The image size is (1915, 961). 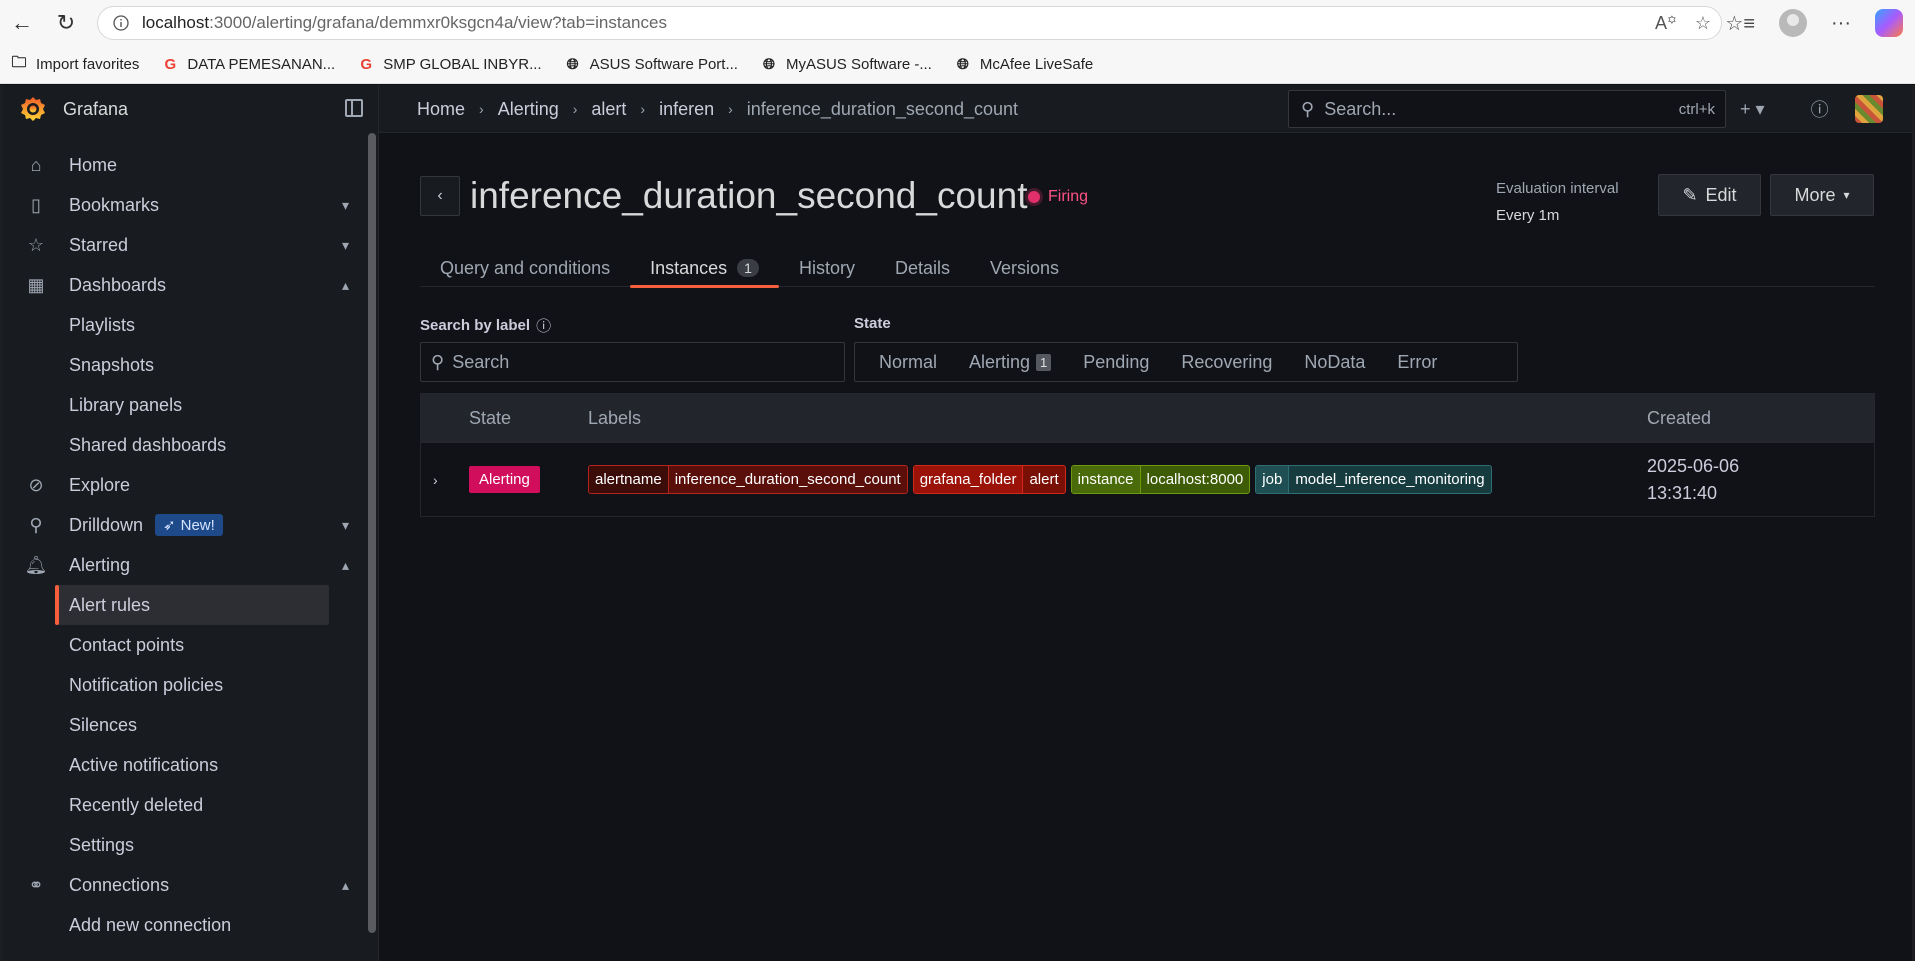 I want to click on edit-button: ✎ Edit, so click(x=1709, y=195).